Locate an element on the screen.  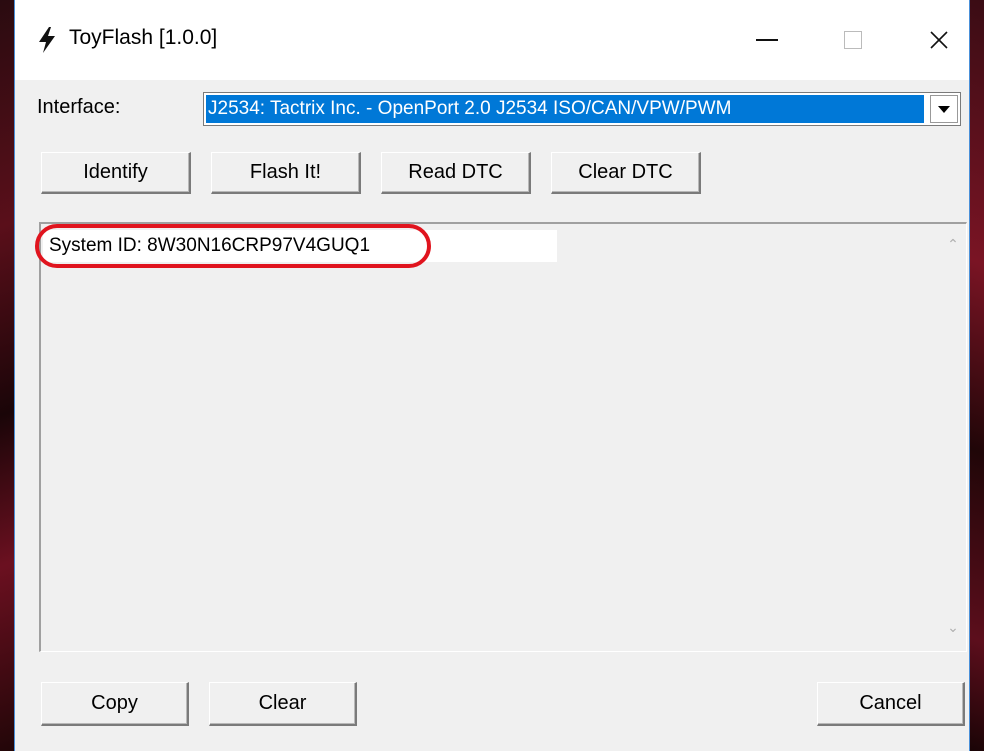
close-button is located at coordinates (939, 40).